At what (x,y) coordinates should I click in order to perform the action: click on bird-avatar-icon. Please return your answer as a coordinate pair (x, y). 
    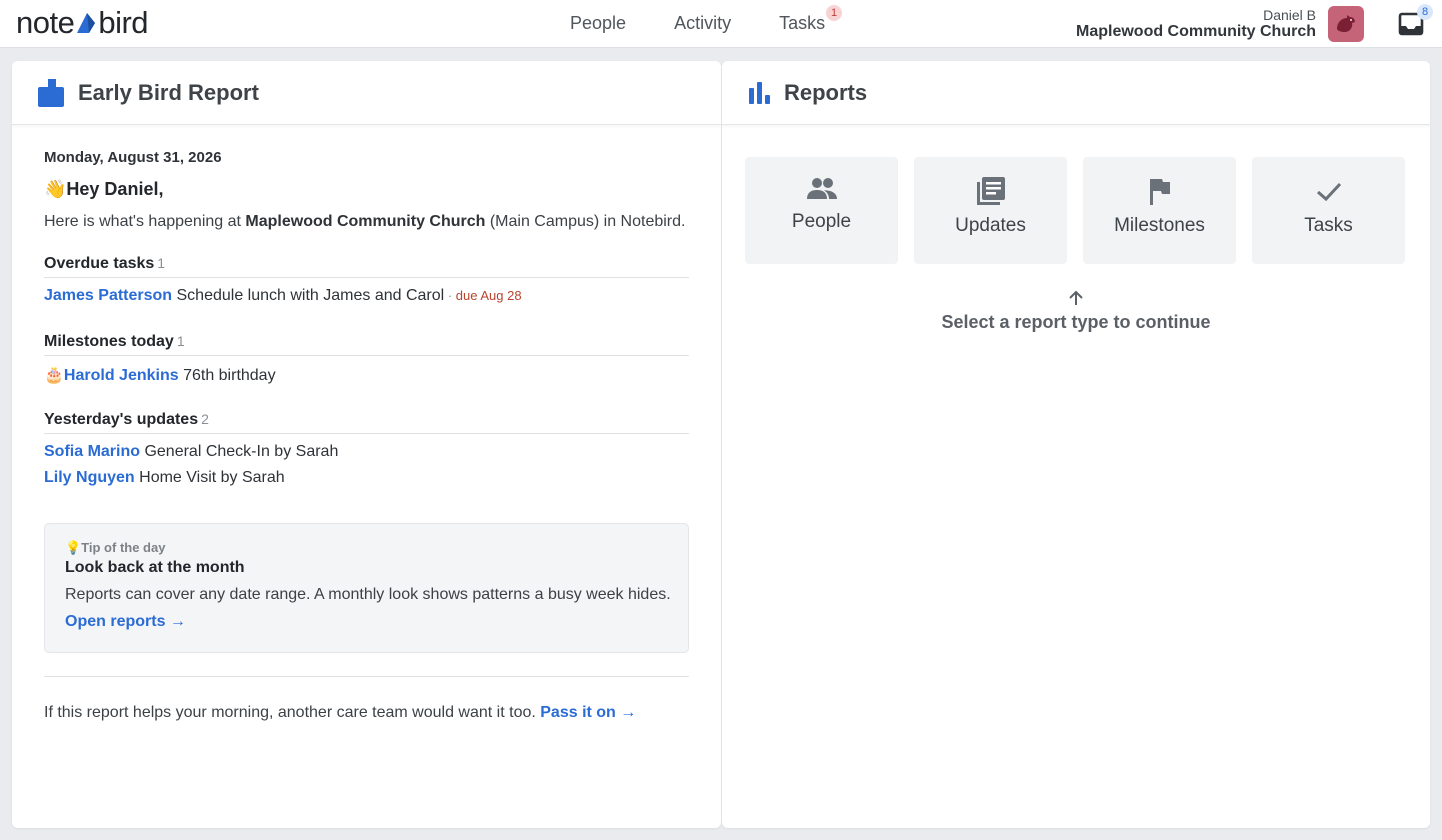
    Looking at the image, I should click on (1346, 23).